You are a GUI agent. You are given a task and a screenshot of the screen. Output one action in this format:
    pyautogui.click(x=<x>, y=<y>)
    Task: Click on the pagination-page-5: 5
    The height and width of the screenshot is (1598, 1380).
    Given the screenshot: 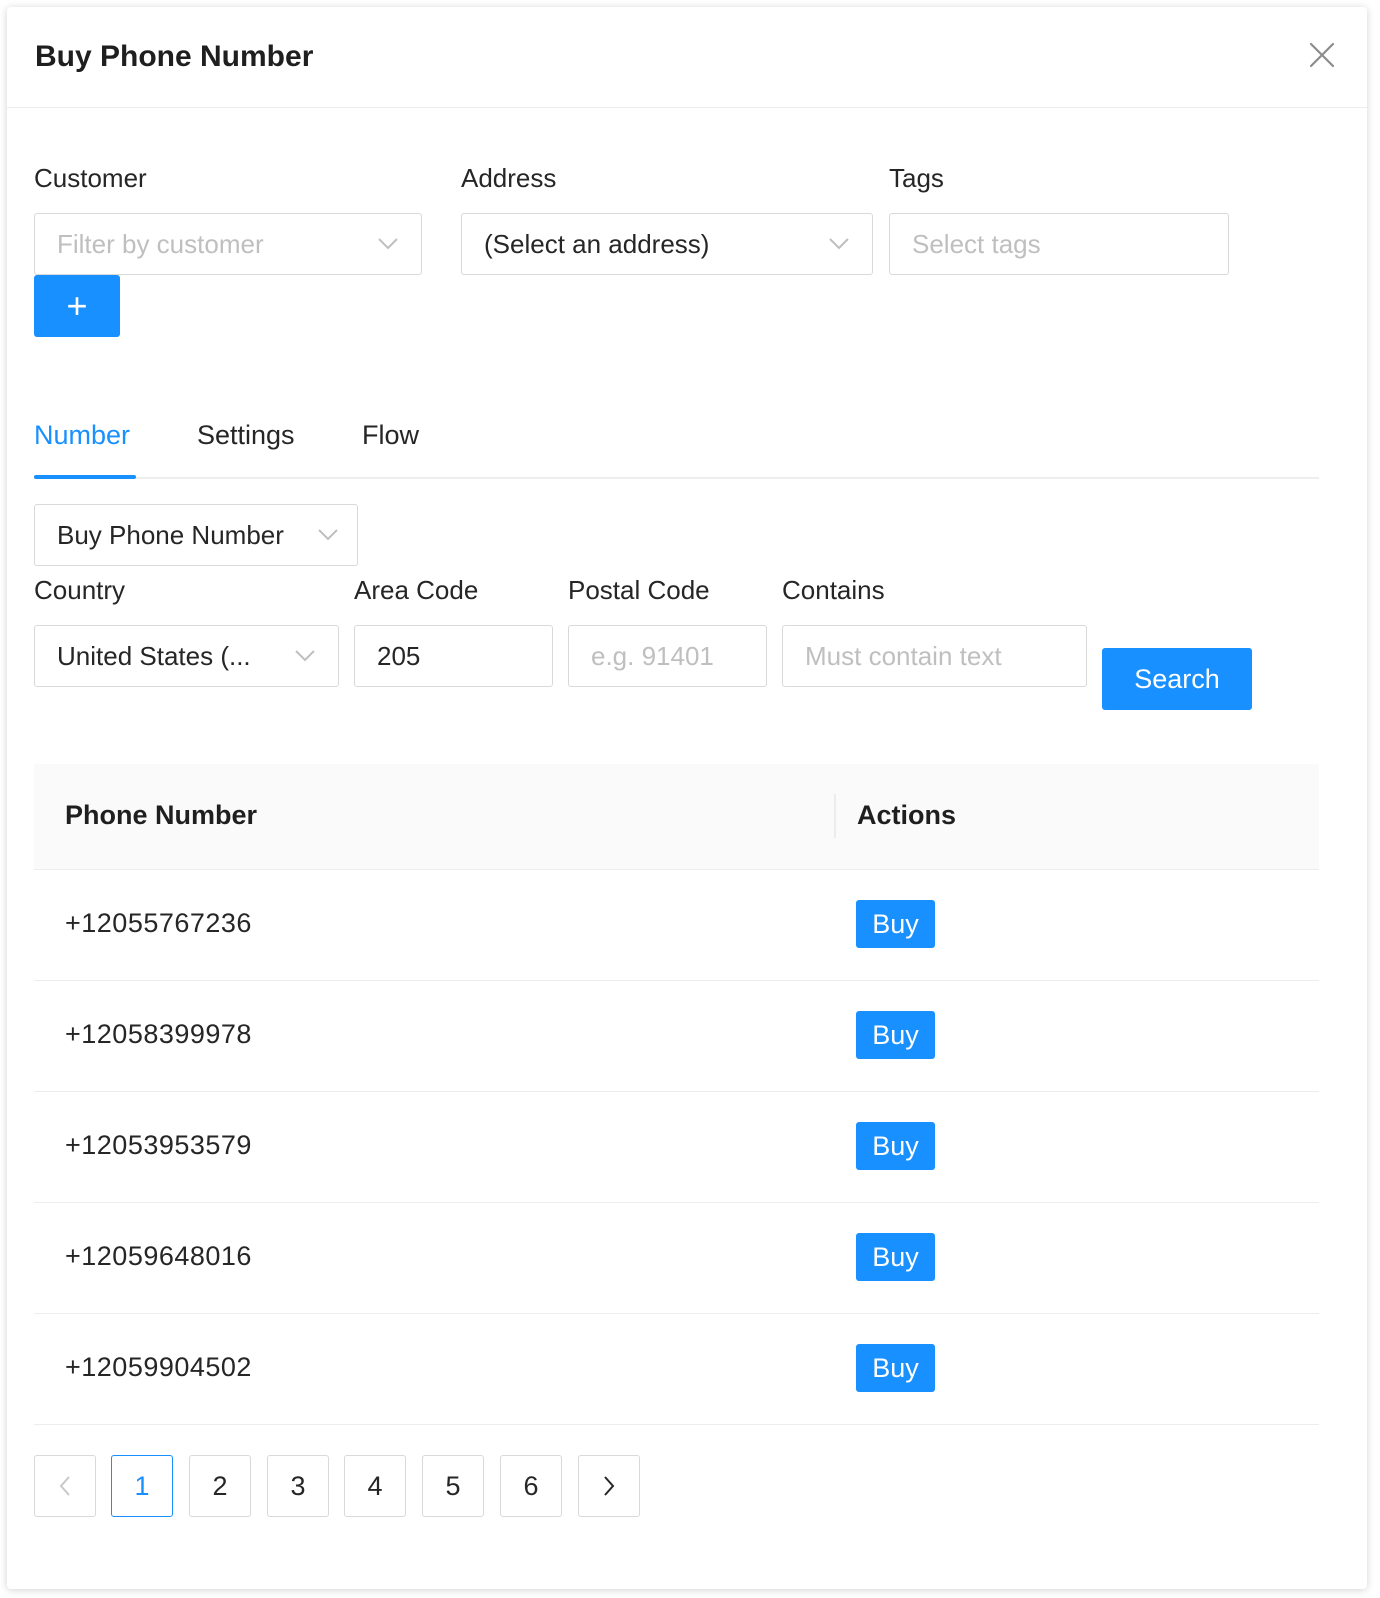 What is the action you would take?
    pyautogui.click(x=453, y=1486)
    